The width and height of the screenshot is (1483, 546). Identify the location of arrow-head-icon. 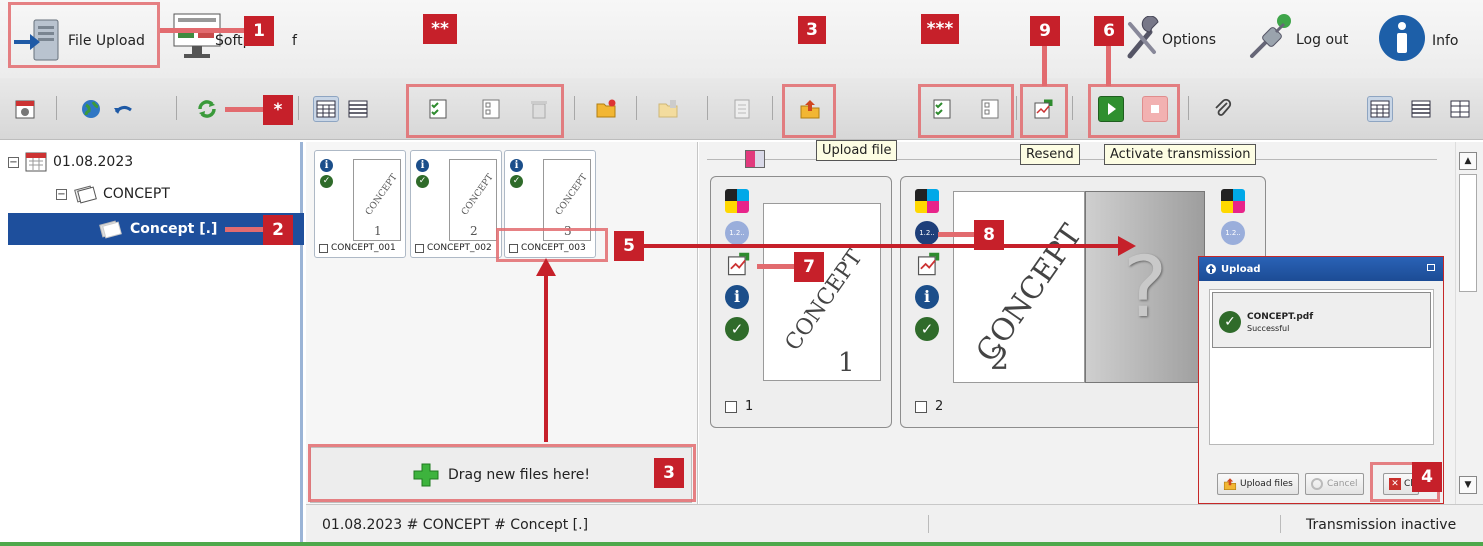
(546, 267).